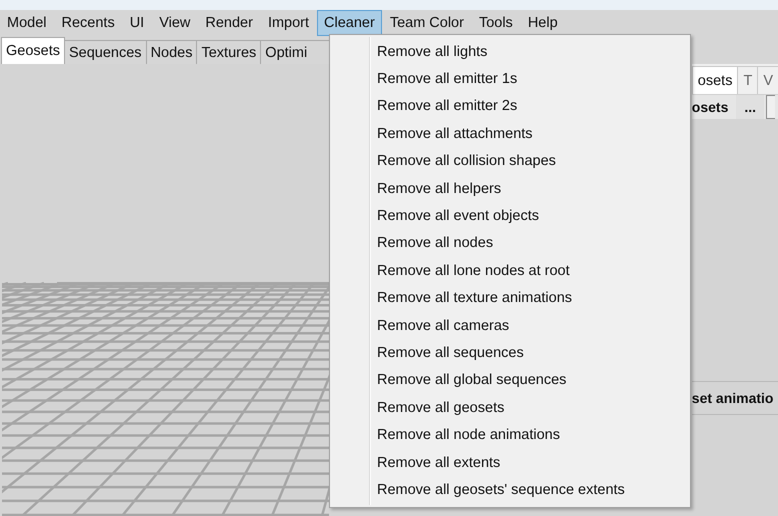 This screenshot has height=516, width=778. Describe the element at coordinates (542, 23) in the screenshot. I see `menu-item: Help` at that location.